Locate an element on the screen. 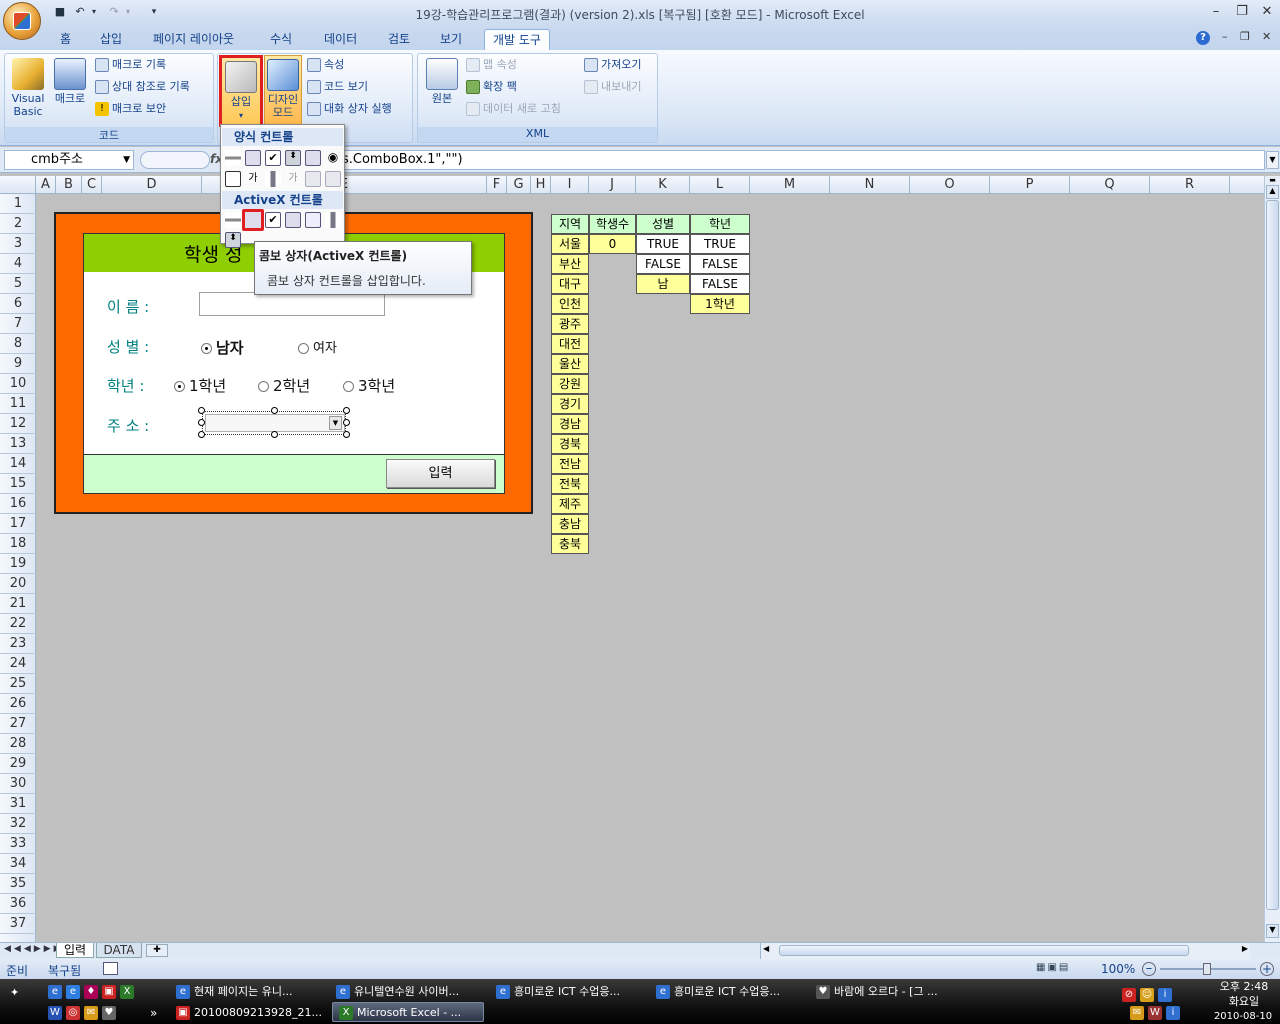 Image resolution: width=1280 pixels, height=1024 pixels. view-code-button: 코드 보기 is located at coordinates (337, 87).